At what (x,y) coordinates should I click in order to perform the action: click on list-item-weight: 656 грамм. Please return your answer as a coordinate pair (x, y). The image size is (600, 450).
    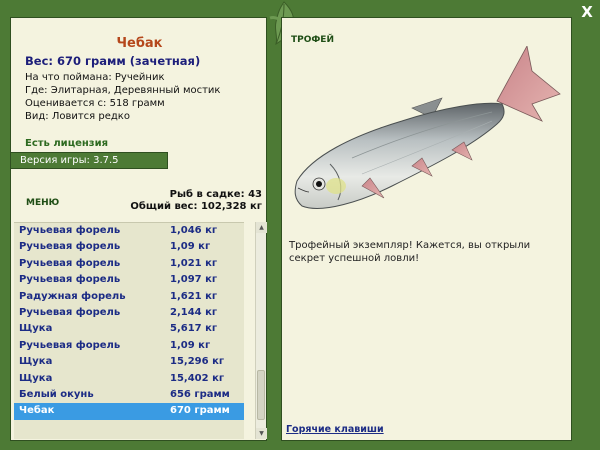
    Looking at the image, I should click on (200, 394).